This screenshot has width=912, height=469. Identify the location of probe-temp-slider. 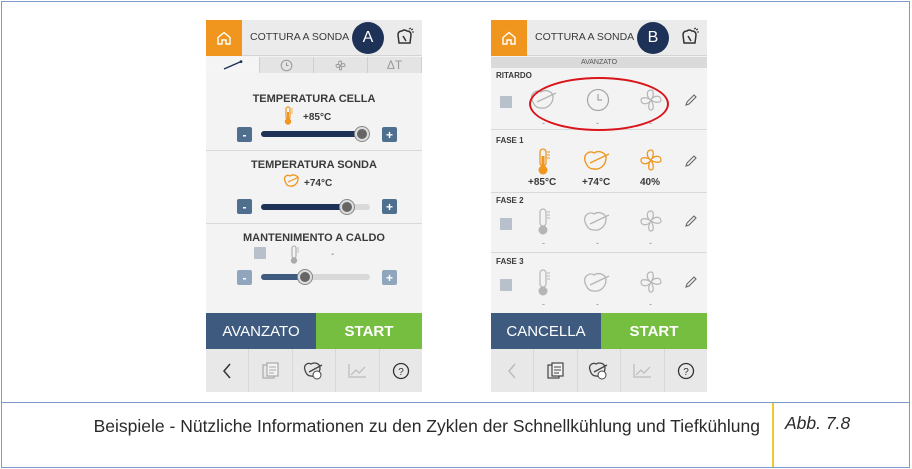
(315, 207).